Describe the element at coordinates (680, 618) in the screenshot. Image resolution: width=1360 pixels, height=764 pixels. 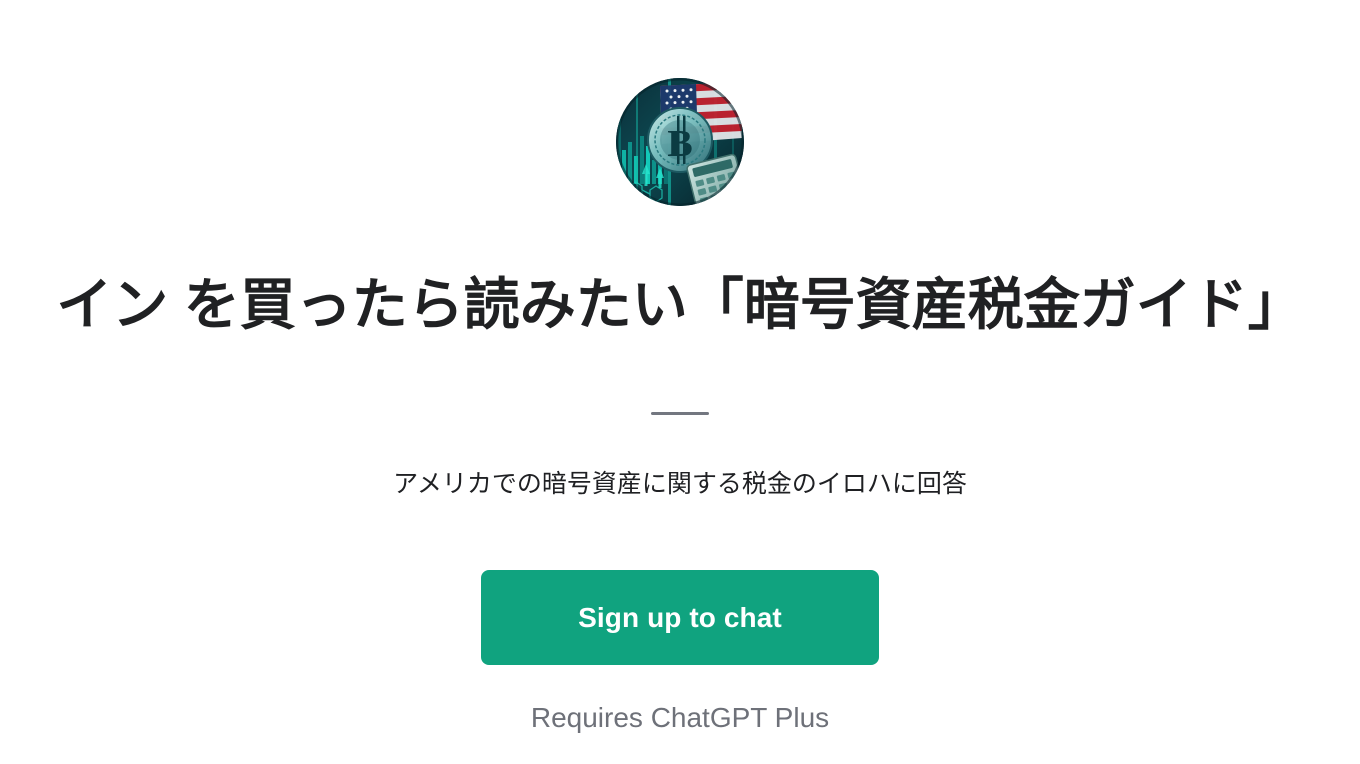
I see `sign-up-to-chat-button: Sign up to chat` at that location.